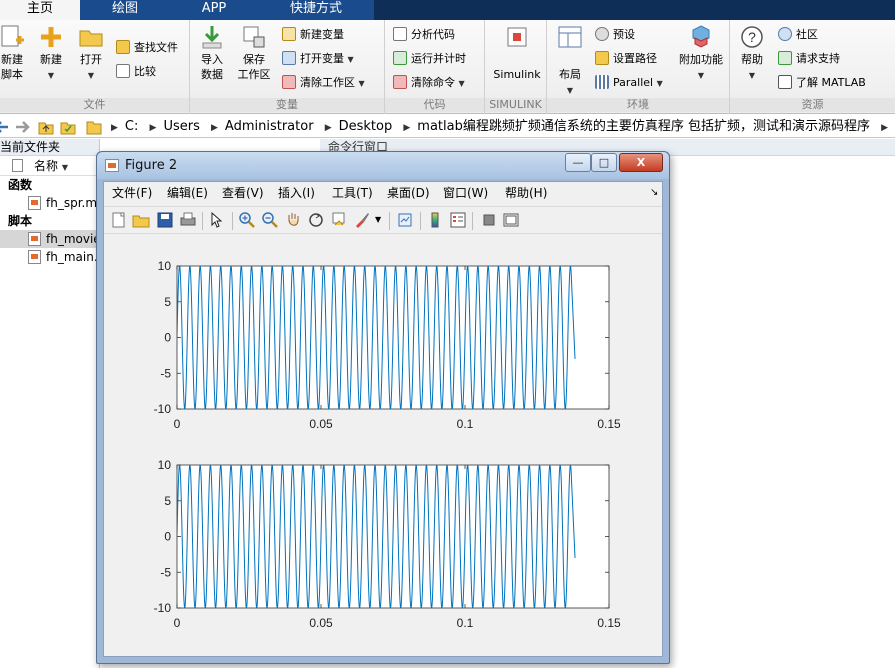  I want to click on close-button: X, so click(641, 162).